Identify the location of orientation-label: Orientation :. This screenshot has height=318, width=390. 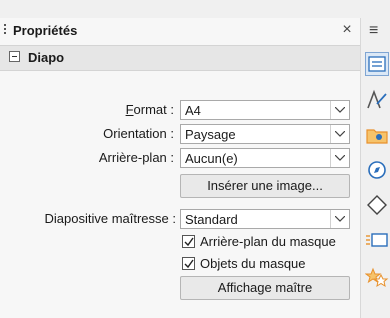
(138, 133).